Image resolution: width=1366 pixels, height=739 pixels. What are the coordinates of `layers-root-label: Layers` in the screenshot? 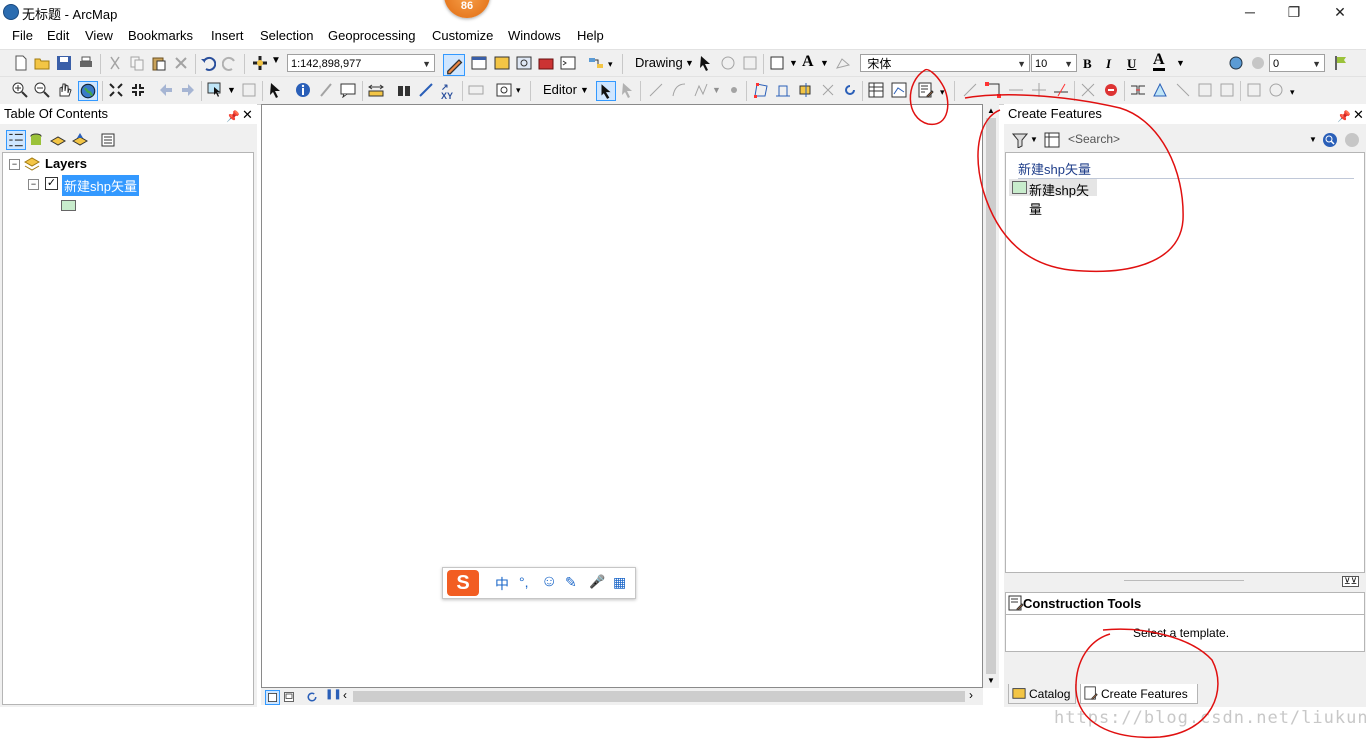 It's located at (66, 163).